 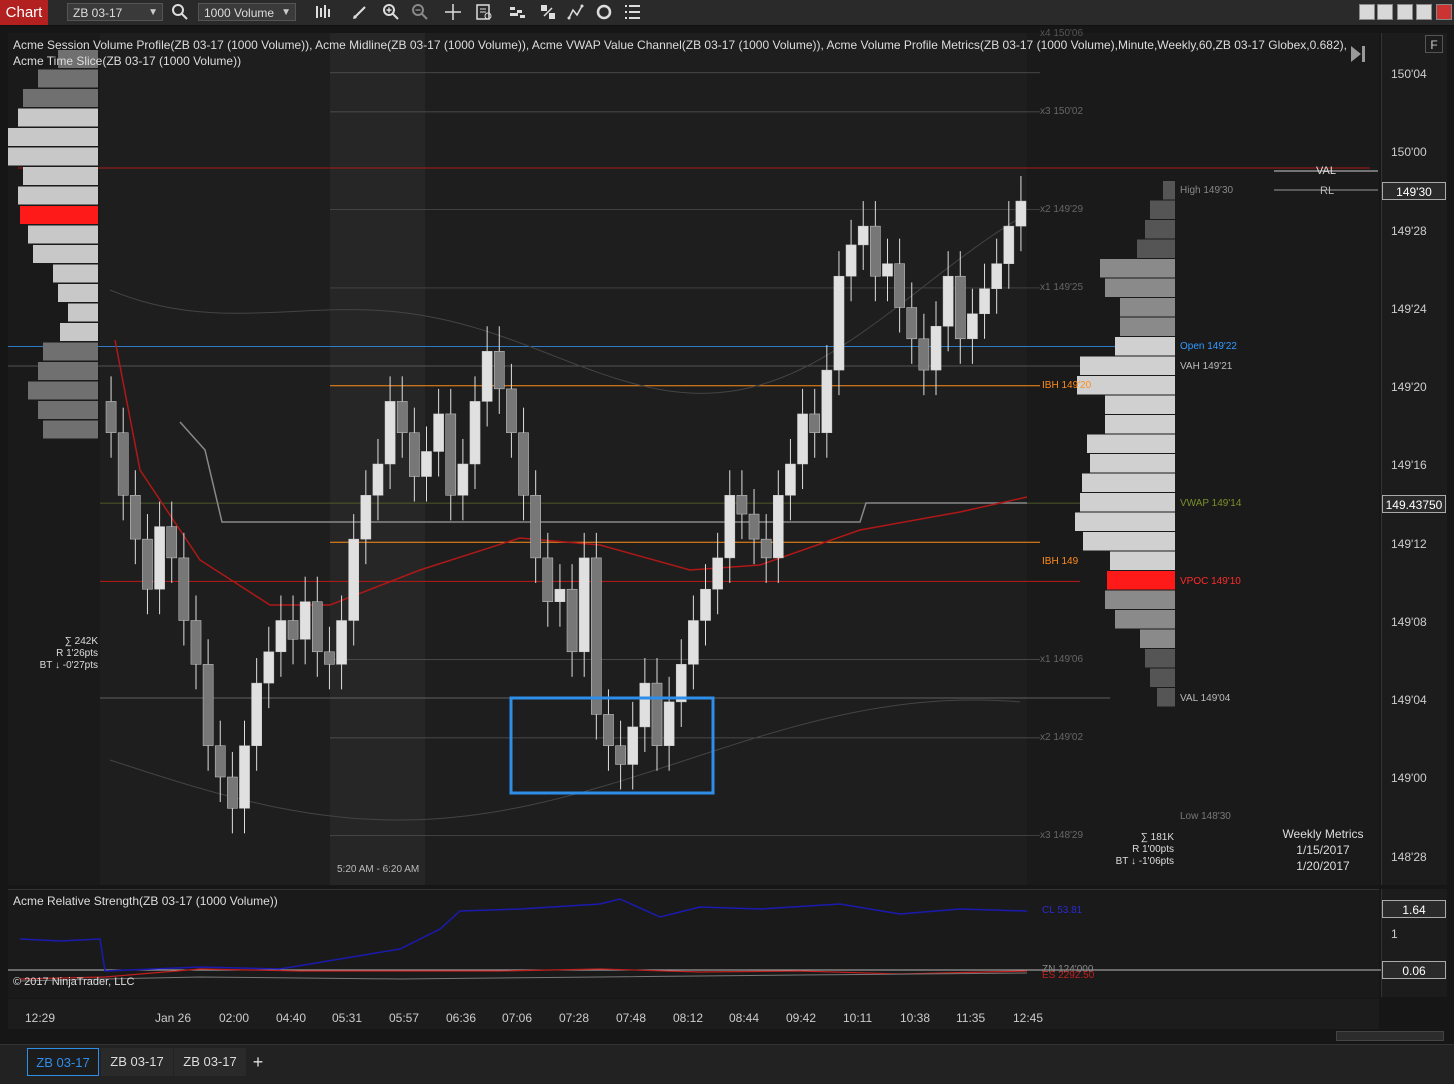 What do you see at coordinates (1434, 44) in the screenshot?
I see `f-button: F` at bounding box center [1434, 44].